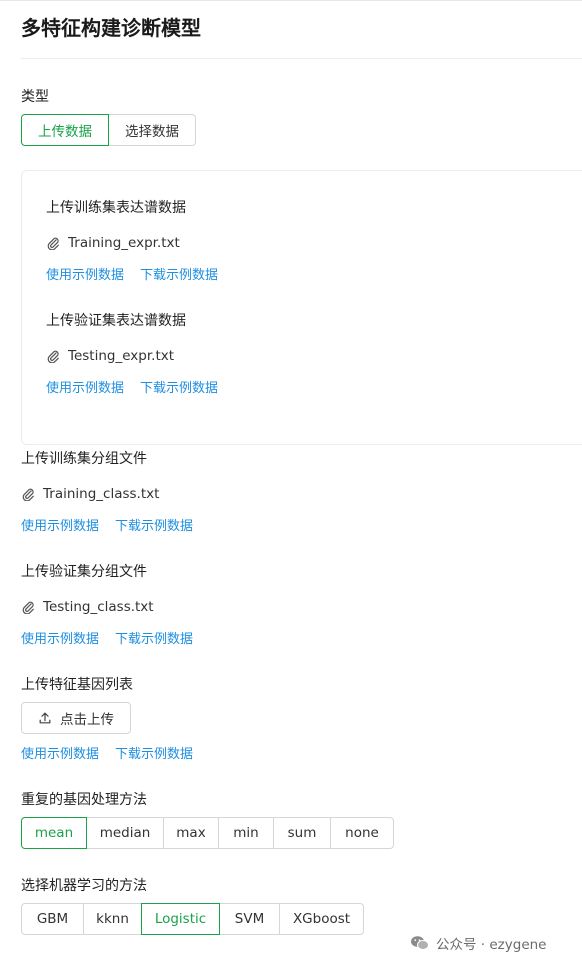  I want to click on gene-list-label: 上传特征基因列表, so click(77, 685).